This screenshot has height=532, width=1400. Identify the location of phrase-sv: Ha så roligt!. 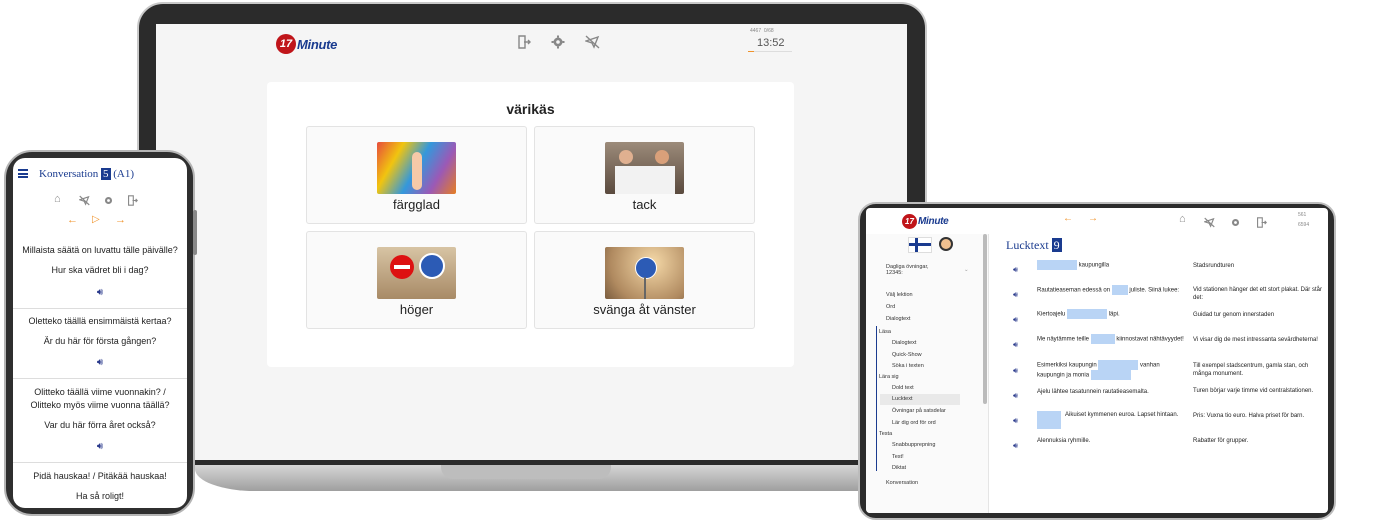
(100, 496).